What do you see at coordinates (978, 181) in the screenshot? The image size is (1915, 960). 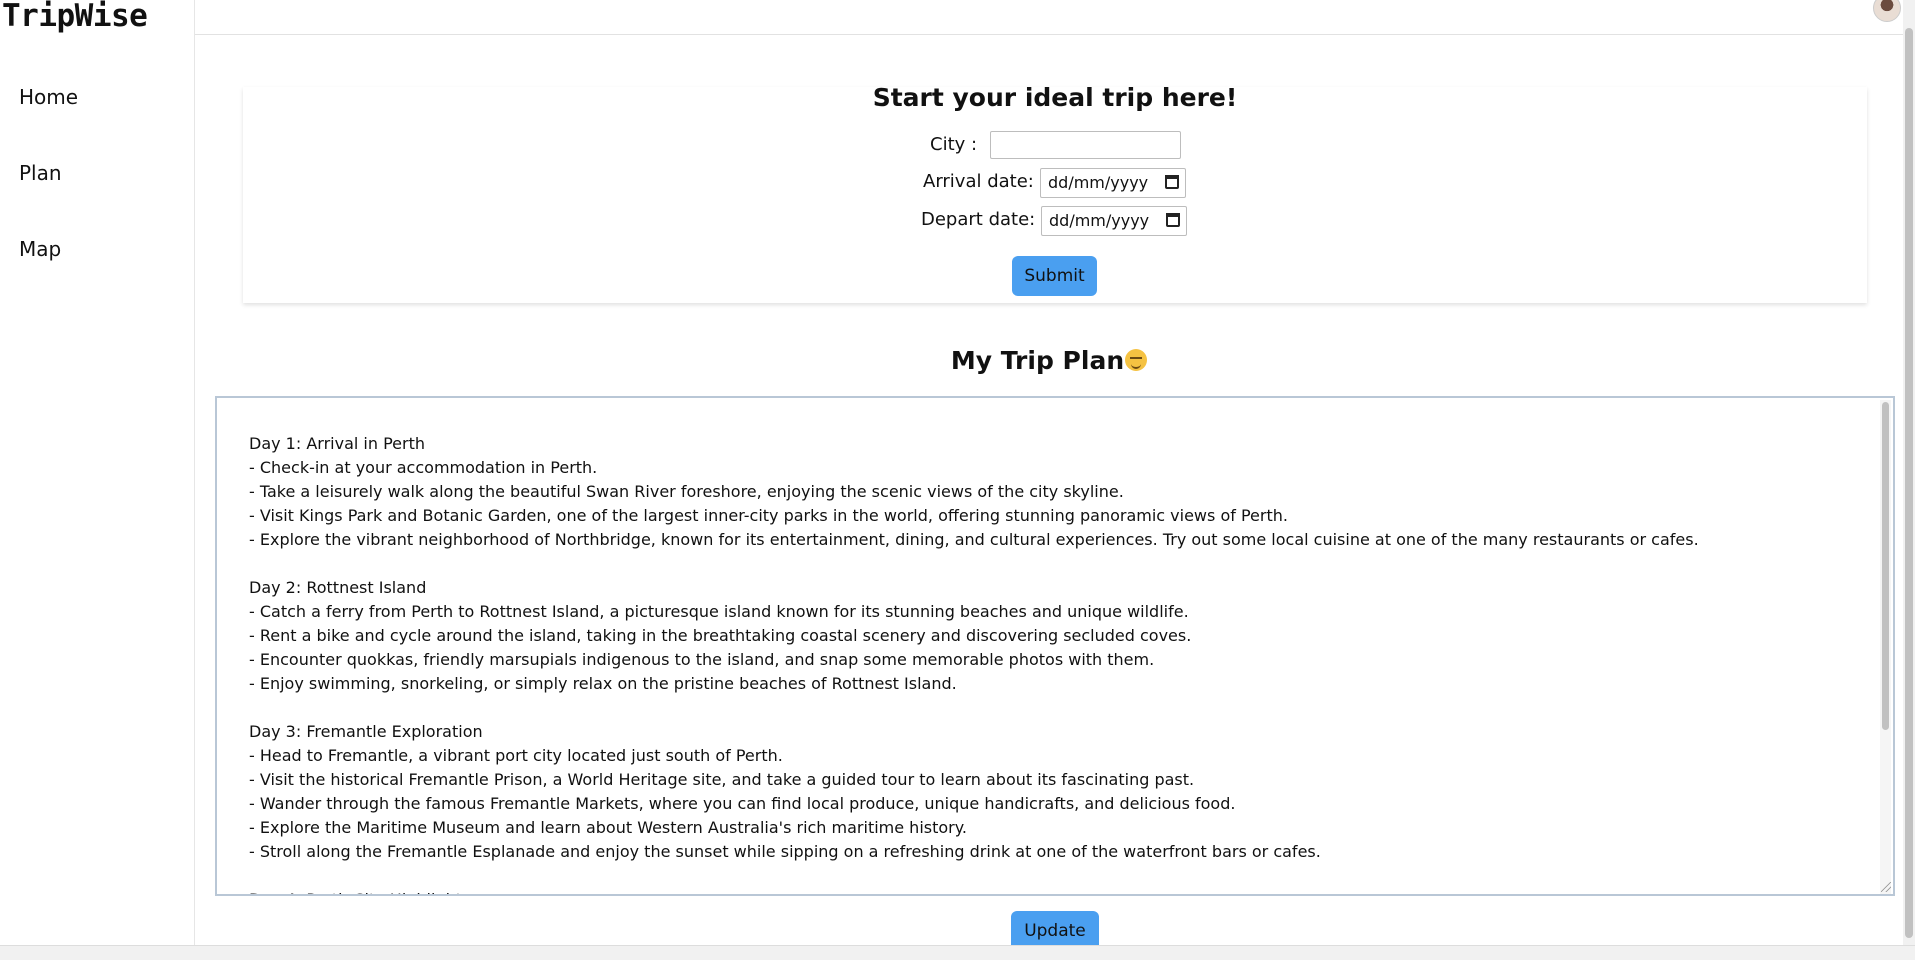 I see `arrival-date-label: Arrival date:` at bounding box center [978, 181].